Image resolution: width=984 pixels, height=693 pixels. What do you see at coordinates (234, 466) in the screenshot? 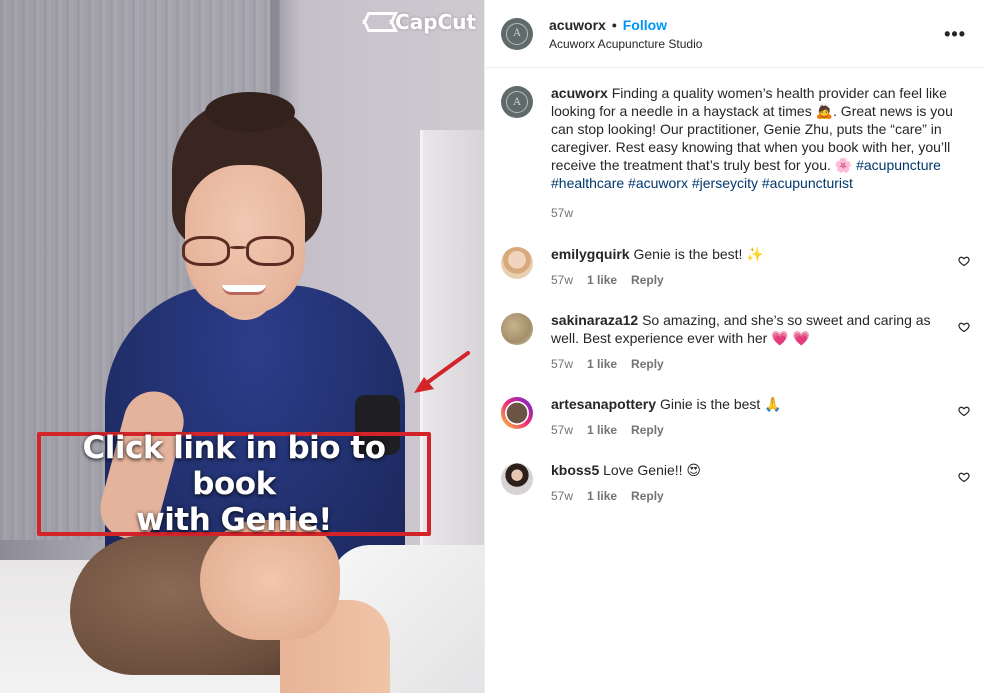
I see `cta-line-1: Click link in bio to book` at bounding box center [234, 466].